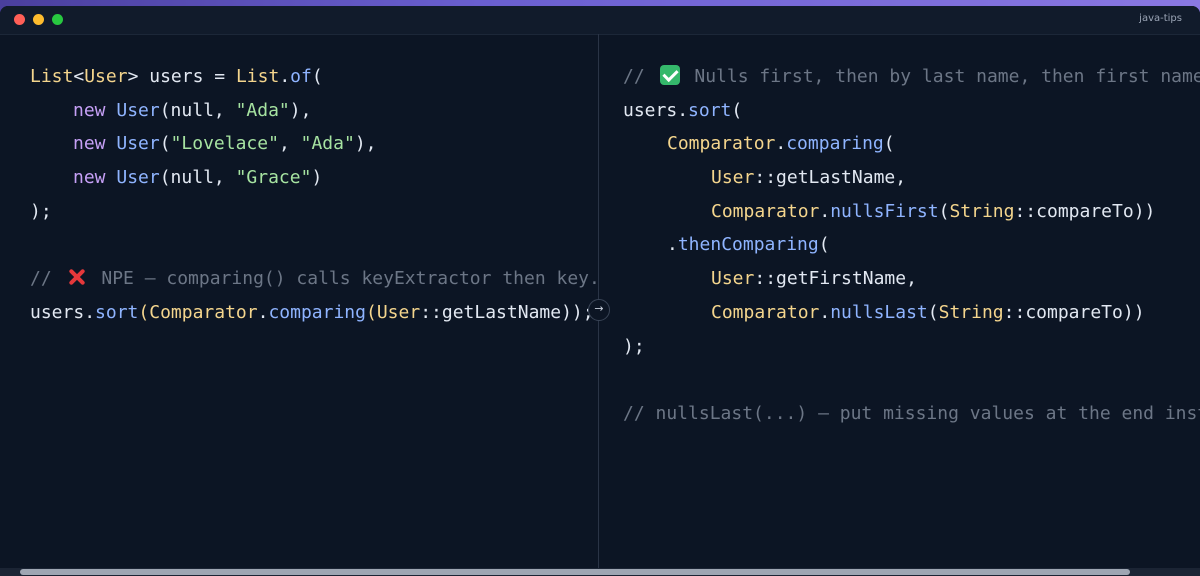 Image resolution: width=1200 pixels, height=576 pixels. What do you see at coordinates (781, 143) in the screenshot?
I see `code-line-comparing: Comparator.comparing(` at bounding box center [781, 143].